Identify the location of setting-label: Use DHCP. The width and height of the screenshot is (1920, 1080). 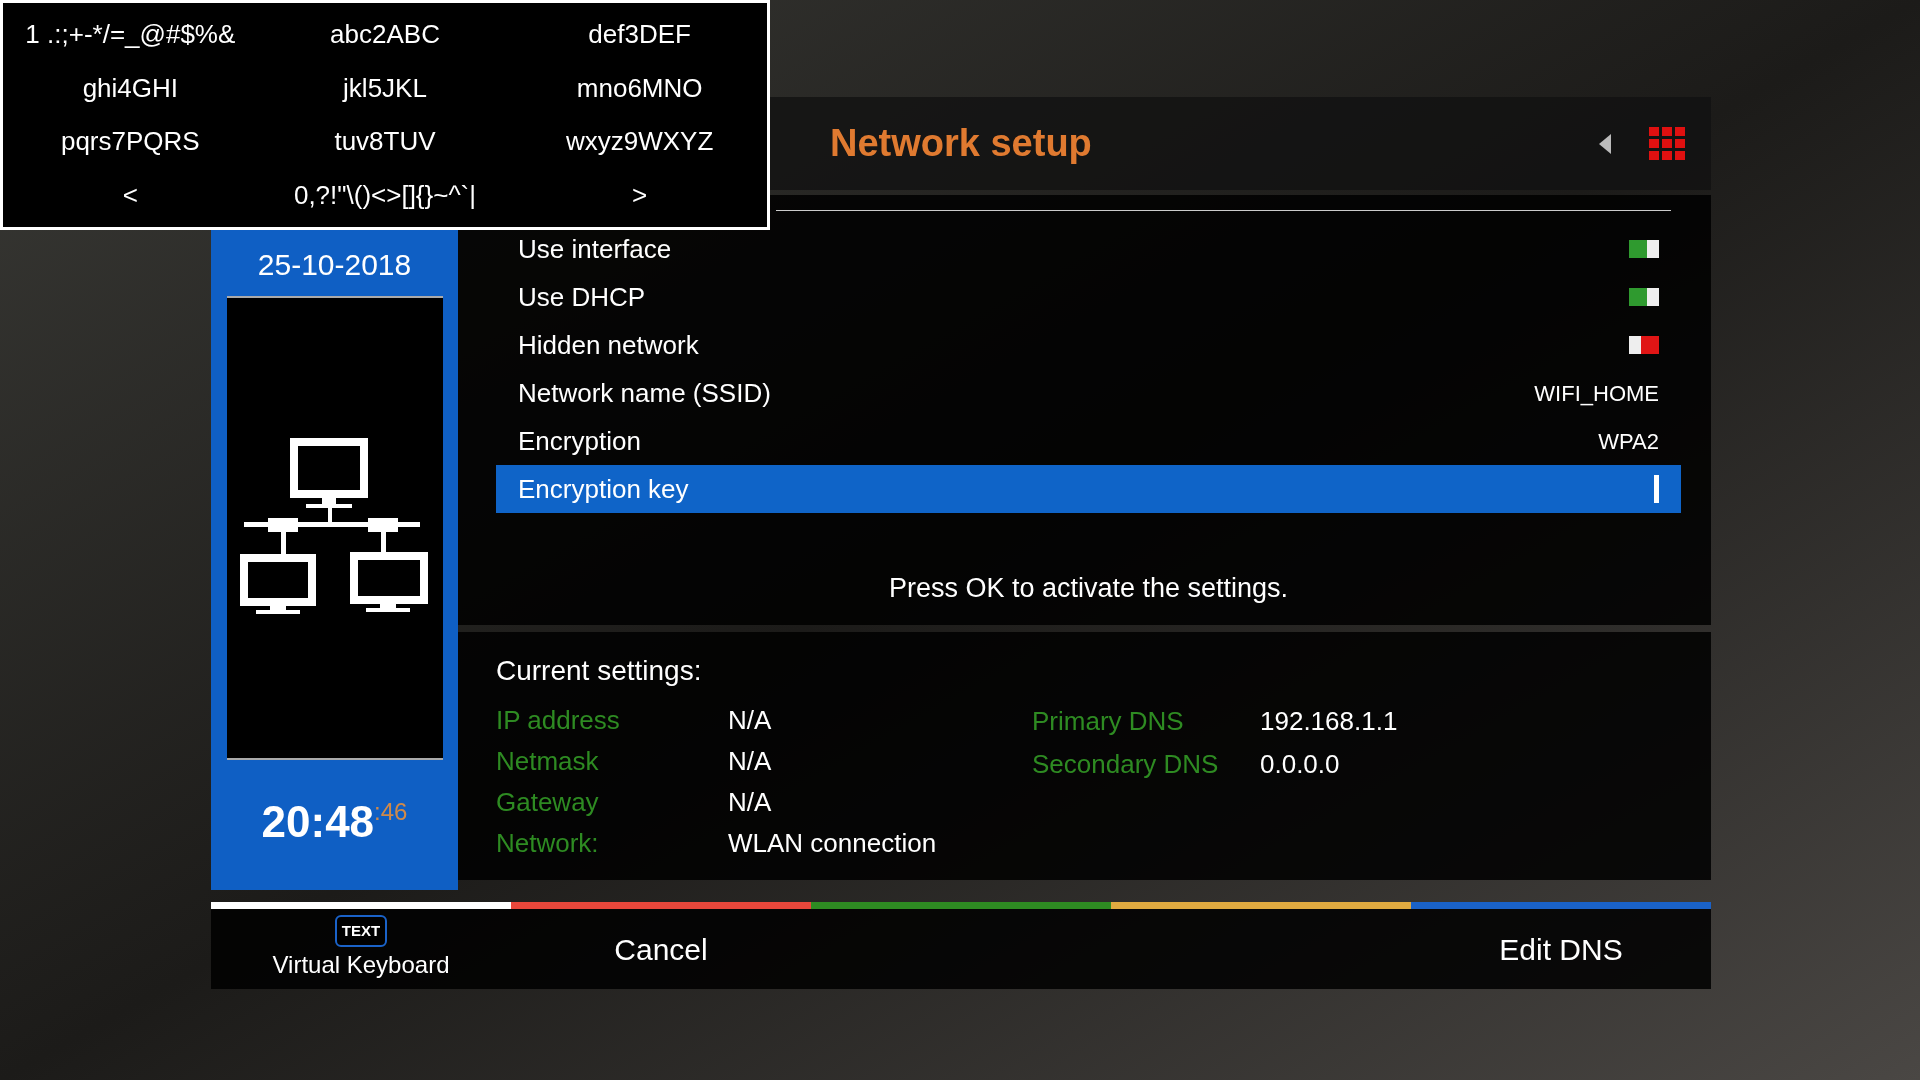
(582, 297).